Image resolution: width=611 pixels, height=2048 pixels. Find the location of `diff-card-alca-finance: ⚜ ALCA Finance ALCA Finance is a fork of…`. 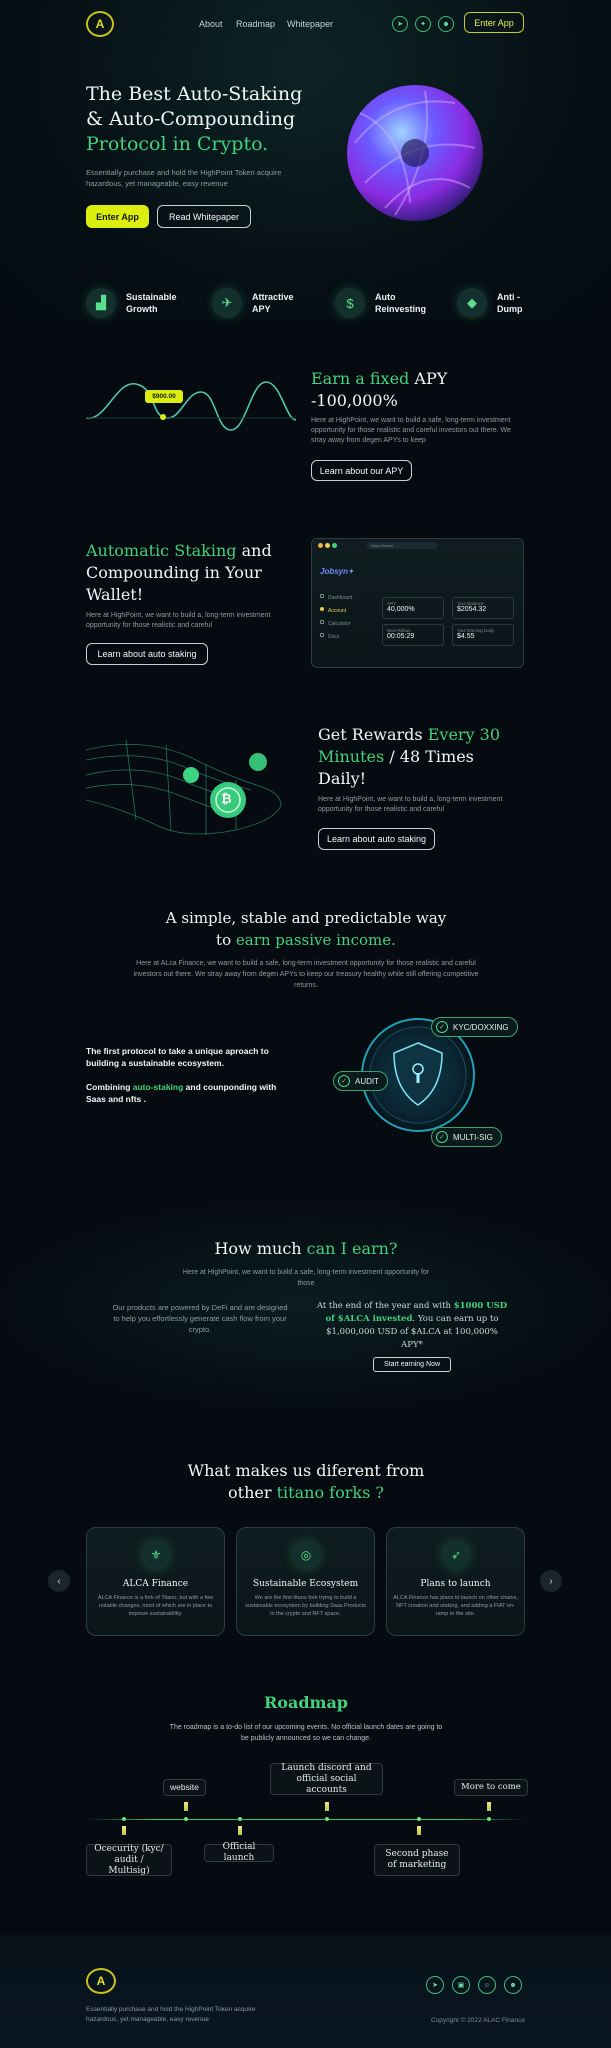

diff-card-alca-finance: ⚜ ALCA Finance ALCA Finance is a fork of… is located at coordinates (155, 1581).